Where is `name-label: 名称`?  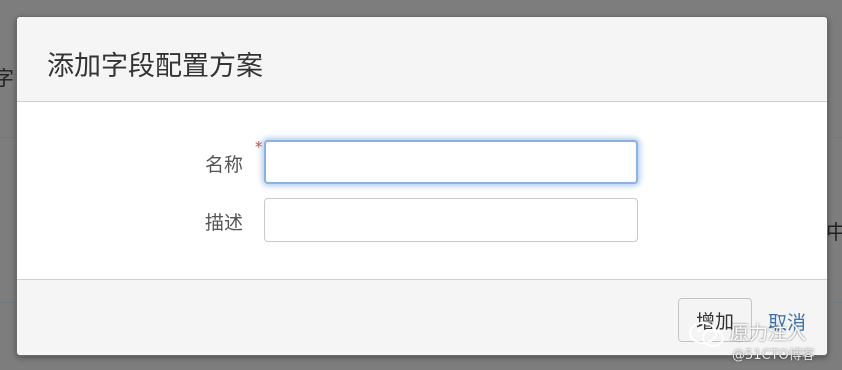
name-label: 名称 is located at coordinates (223, 165).